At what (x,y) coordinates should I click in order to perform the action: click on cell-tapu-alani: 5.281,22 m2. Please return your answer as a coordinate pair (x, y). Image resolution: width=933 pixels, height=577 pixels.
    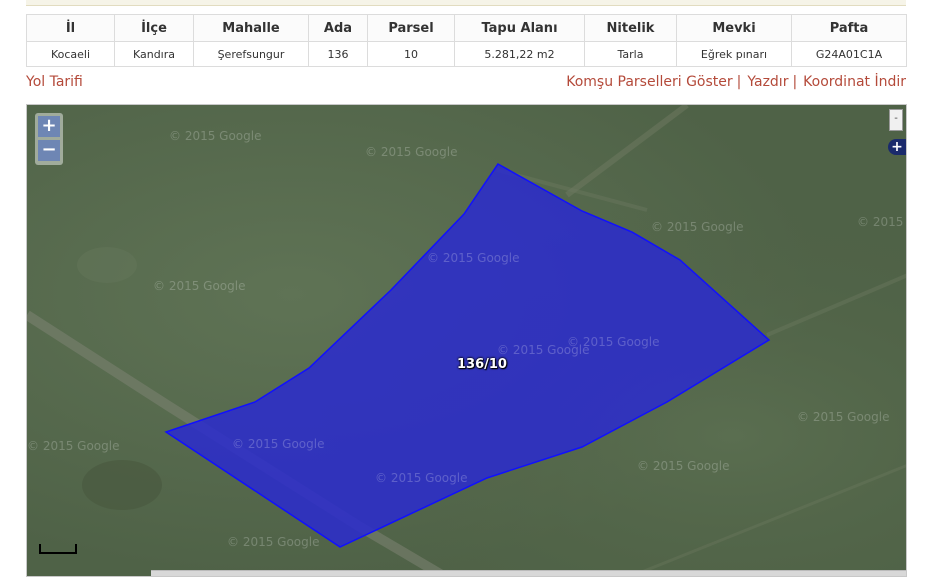
    Looking at the image, I should click on (519, 54).